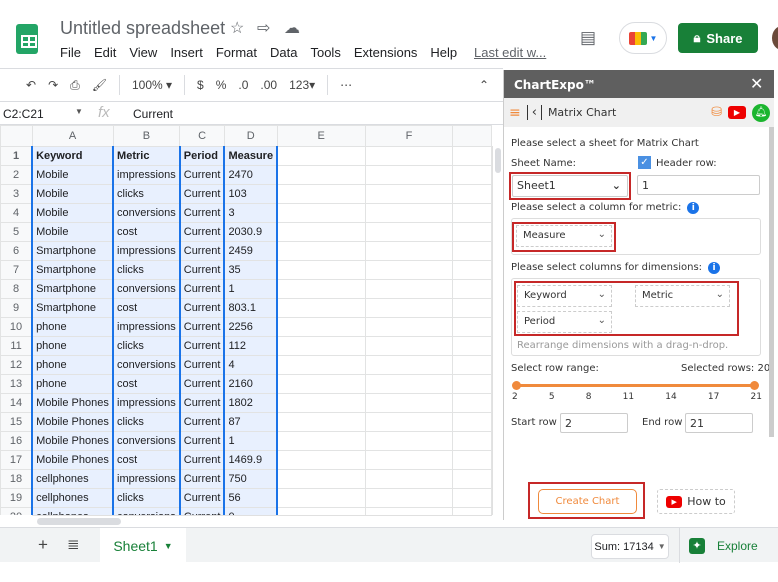 This screenshot has width=778, height=582. What do you see at coordinates (16, 441) in the screenshot?
I see `row-header: 16` at bounding box center [16, 441].